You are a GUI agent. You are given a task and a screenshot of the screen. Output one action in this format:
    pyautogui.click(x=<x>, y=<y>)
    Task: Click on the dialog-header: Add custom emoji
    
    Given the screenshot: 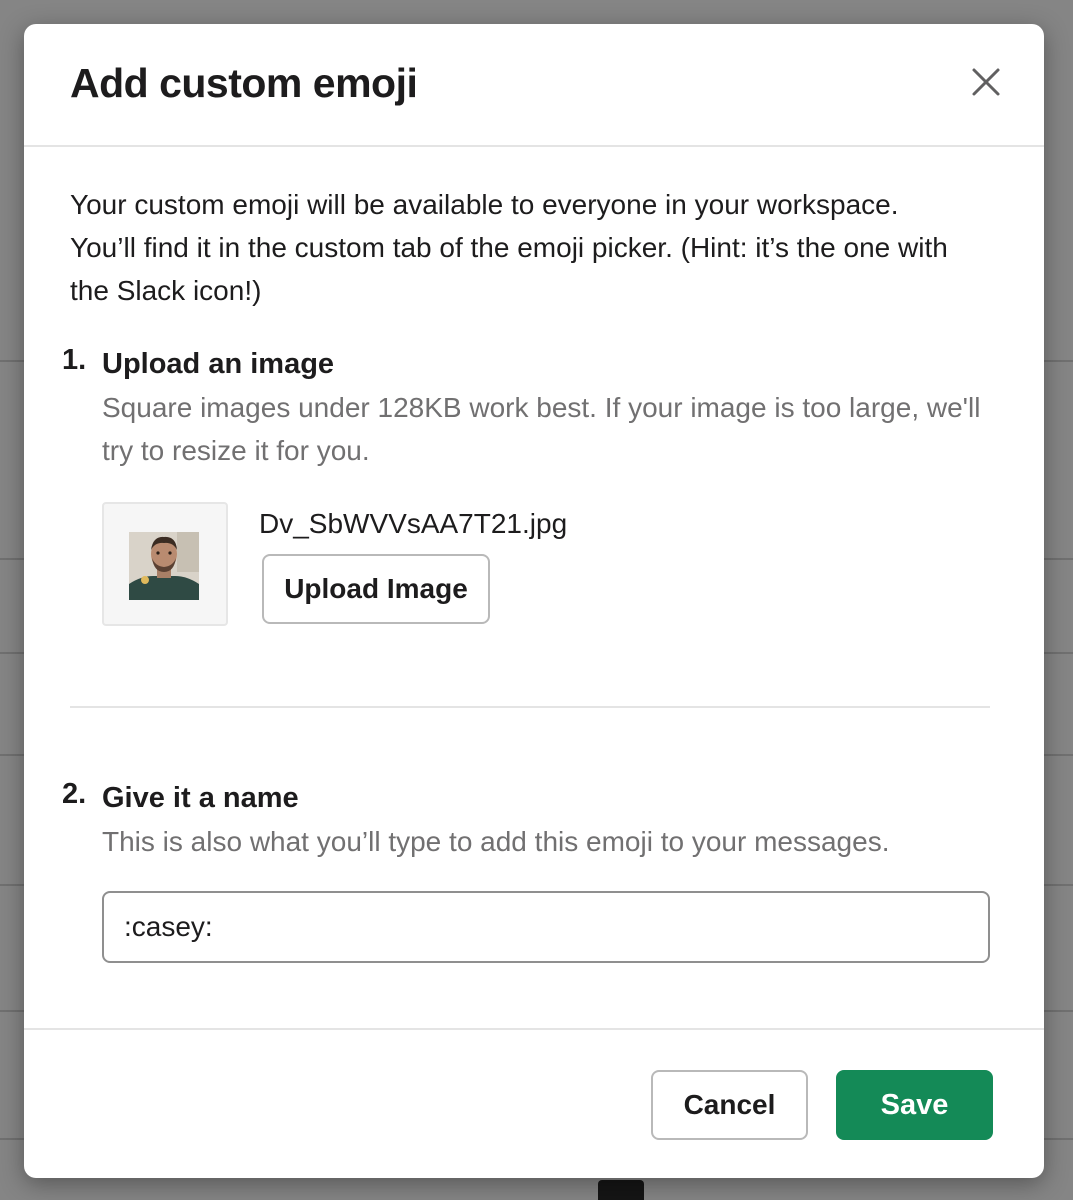 What is the action you would take?
    pyautogui.click(x=534, y=85)
    